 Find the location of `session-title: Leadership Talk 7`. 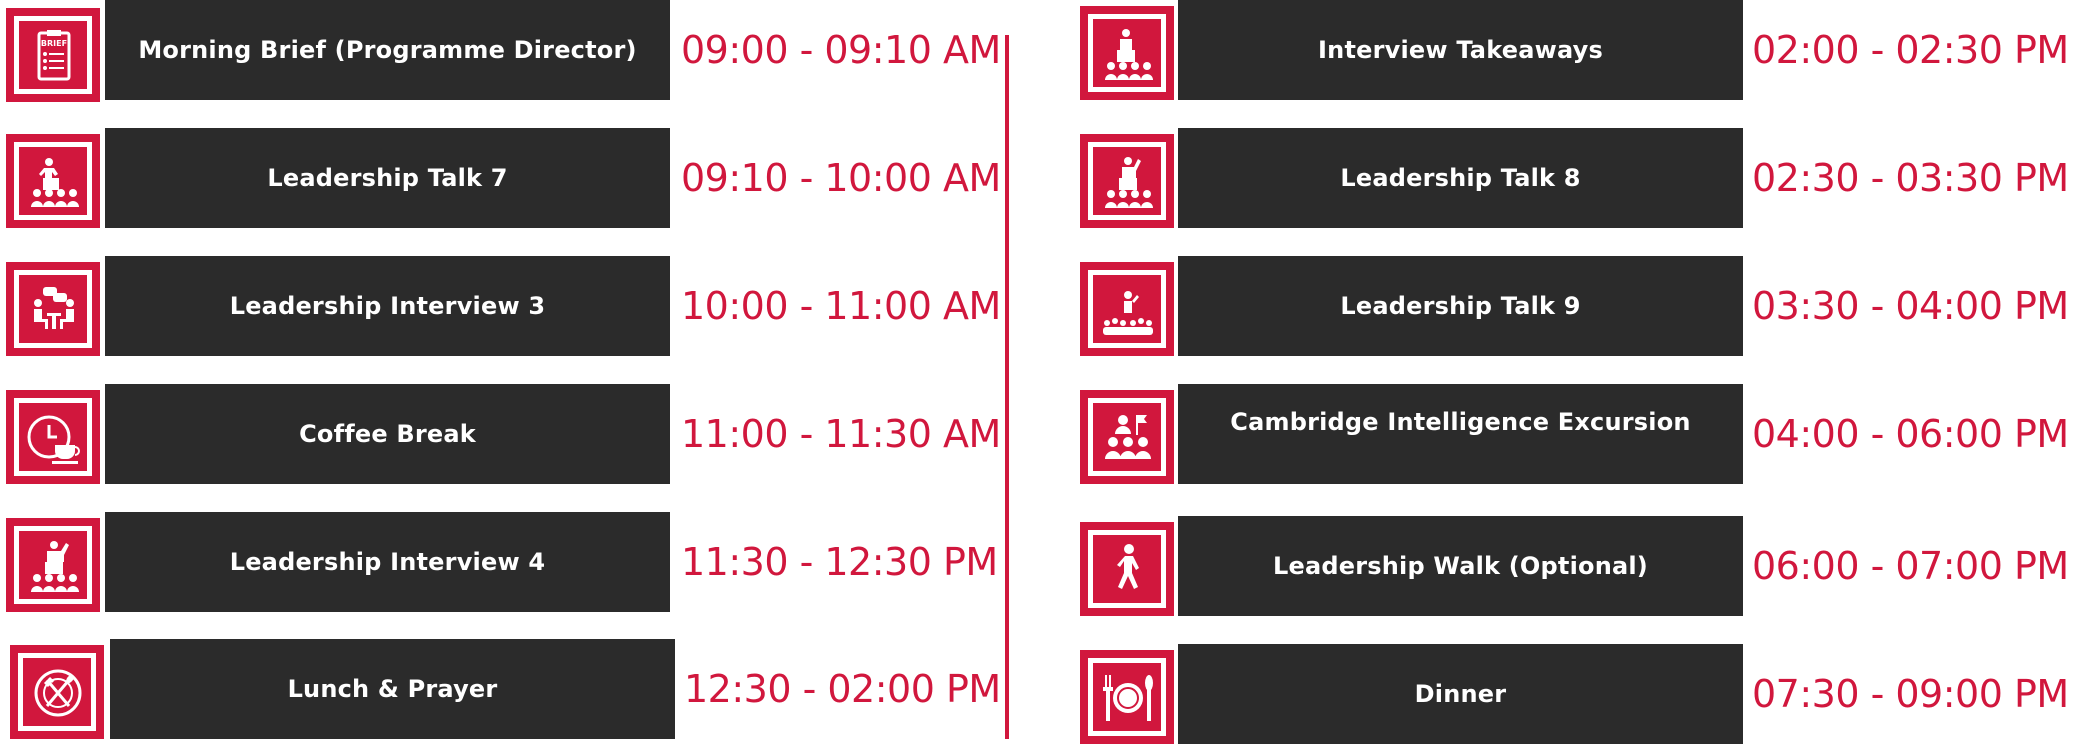

session-title: Leadership Talk 7 is located at coordinates (387, 178).